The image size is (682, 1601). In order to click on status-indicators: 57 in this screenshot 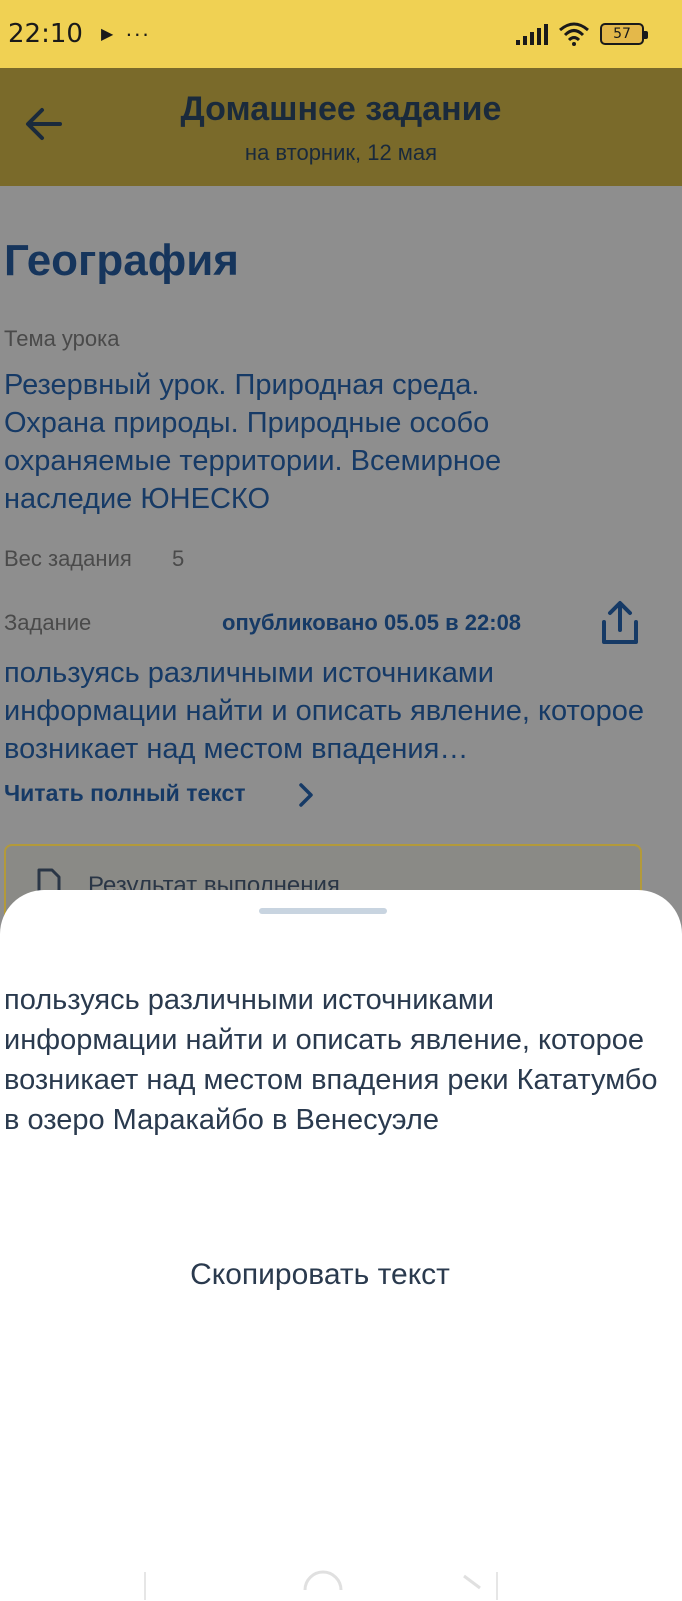, I will do `click(582, 34)`.